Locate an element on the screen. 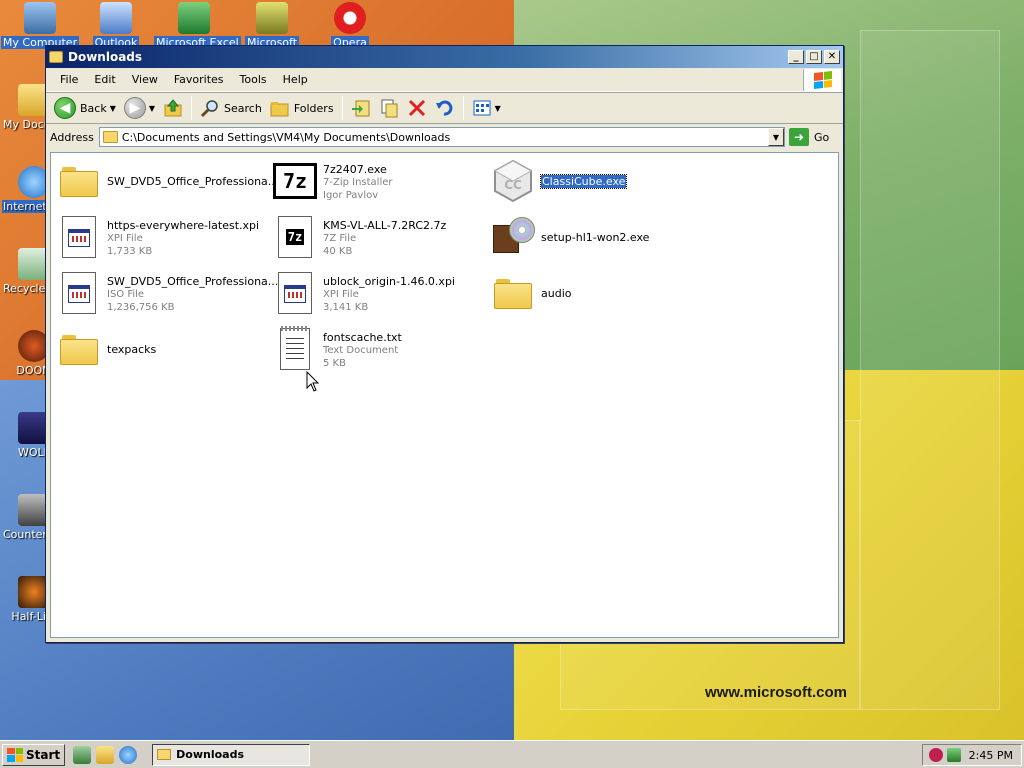 Image resolution: width=1024 pixels, height=768 pixels. desktop-icon-my-computer: My Computer is located at coordinates (40, 25).